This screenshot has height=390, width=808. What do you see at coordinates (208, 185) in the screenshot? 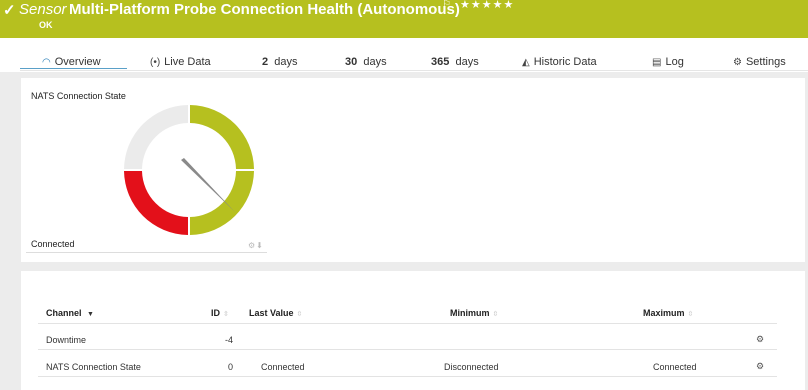
I see `gauge-needle` at bounding box center [208, 185].